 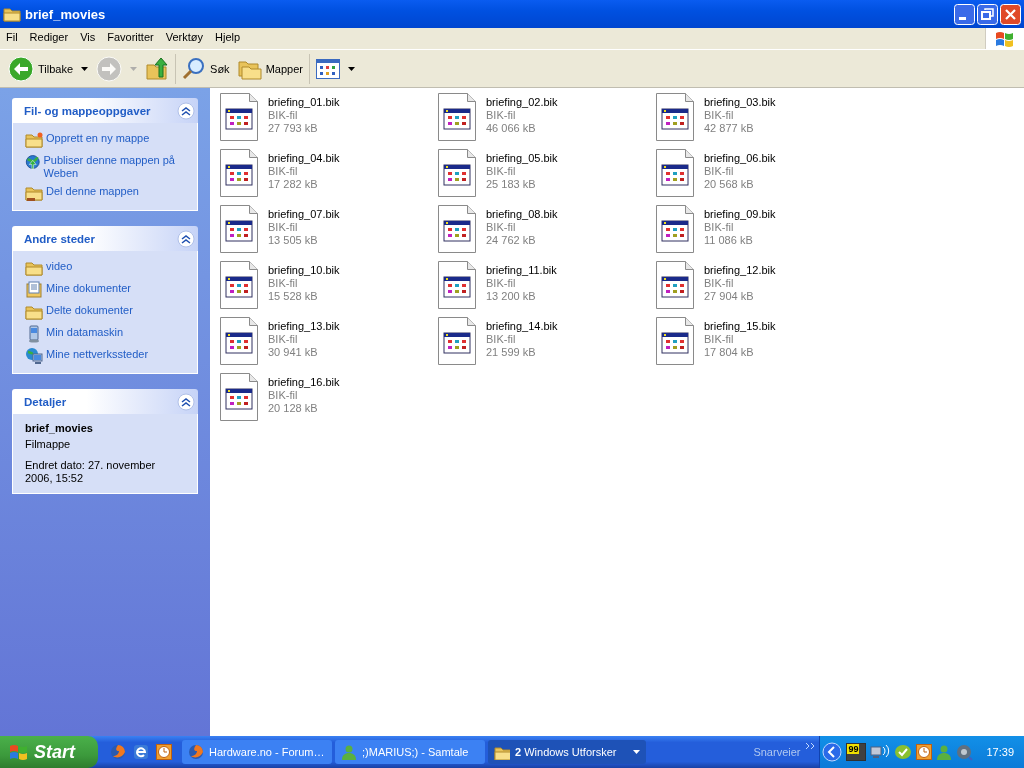 What do you see at coordinates (293, 296) in the screenshot?
I see `file-size: 15 528 kB` at bounding box center [293, 296].